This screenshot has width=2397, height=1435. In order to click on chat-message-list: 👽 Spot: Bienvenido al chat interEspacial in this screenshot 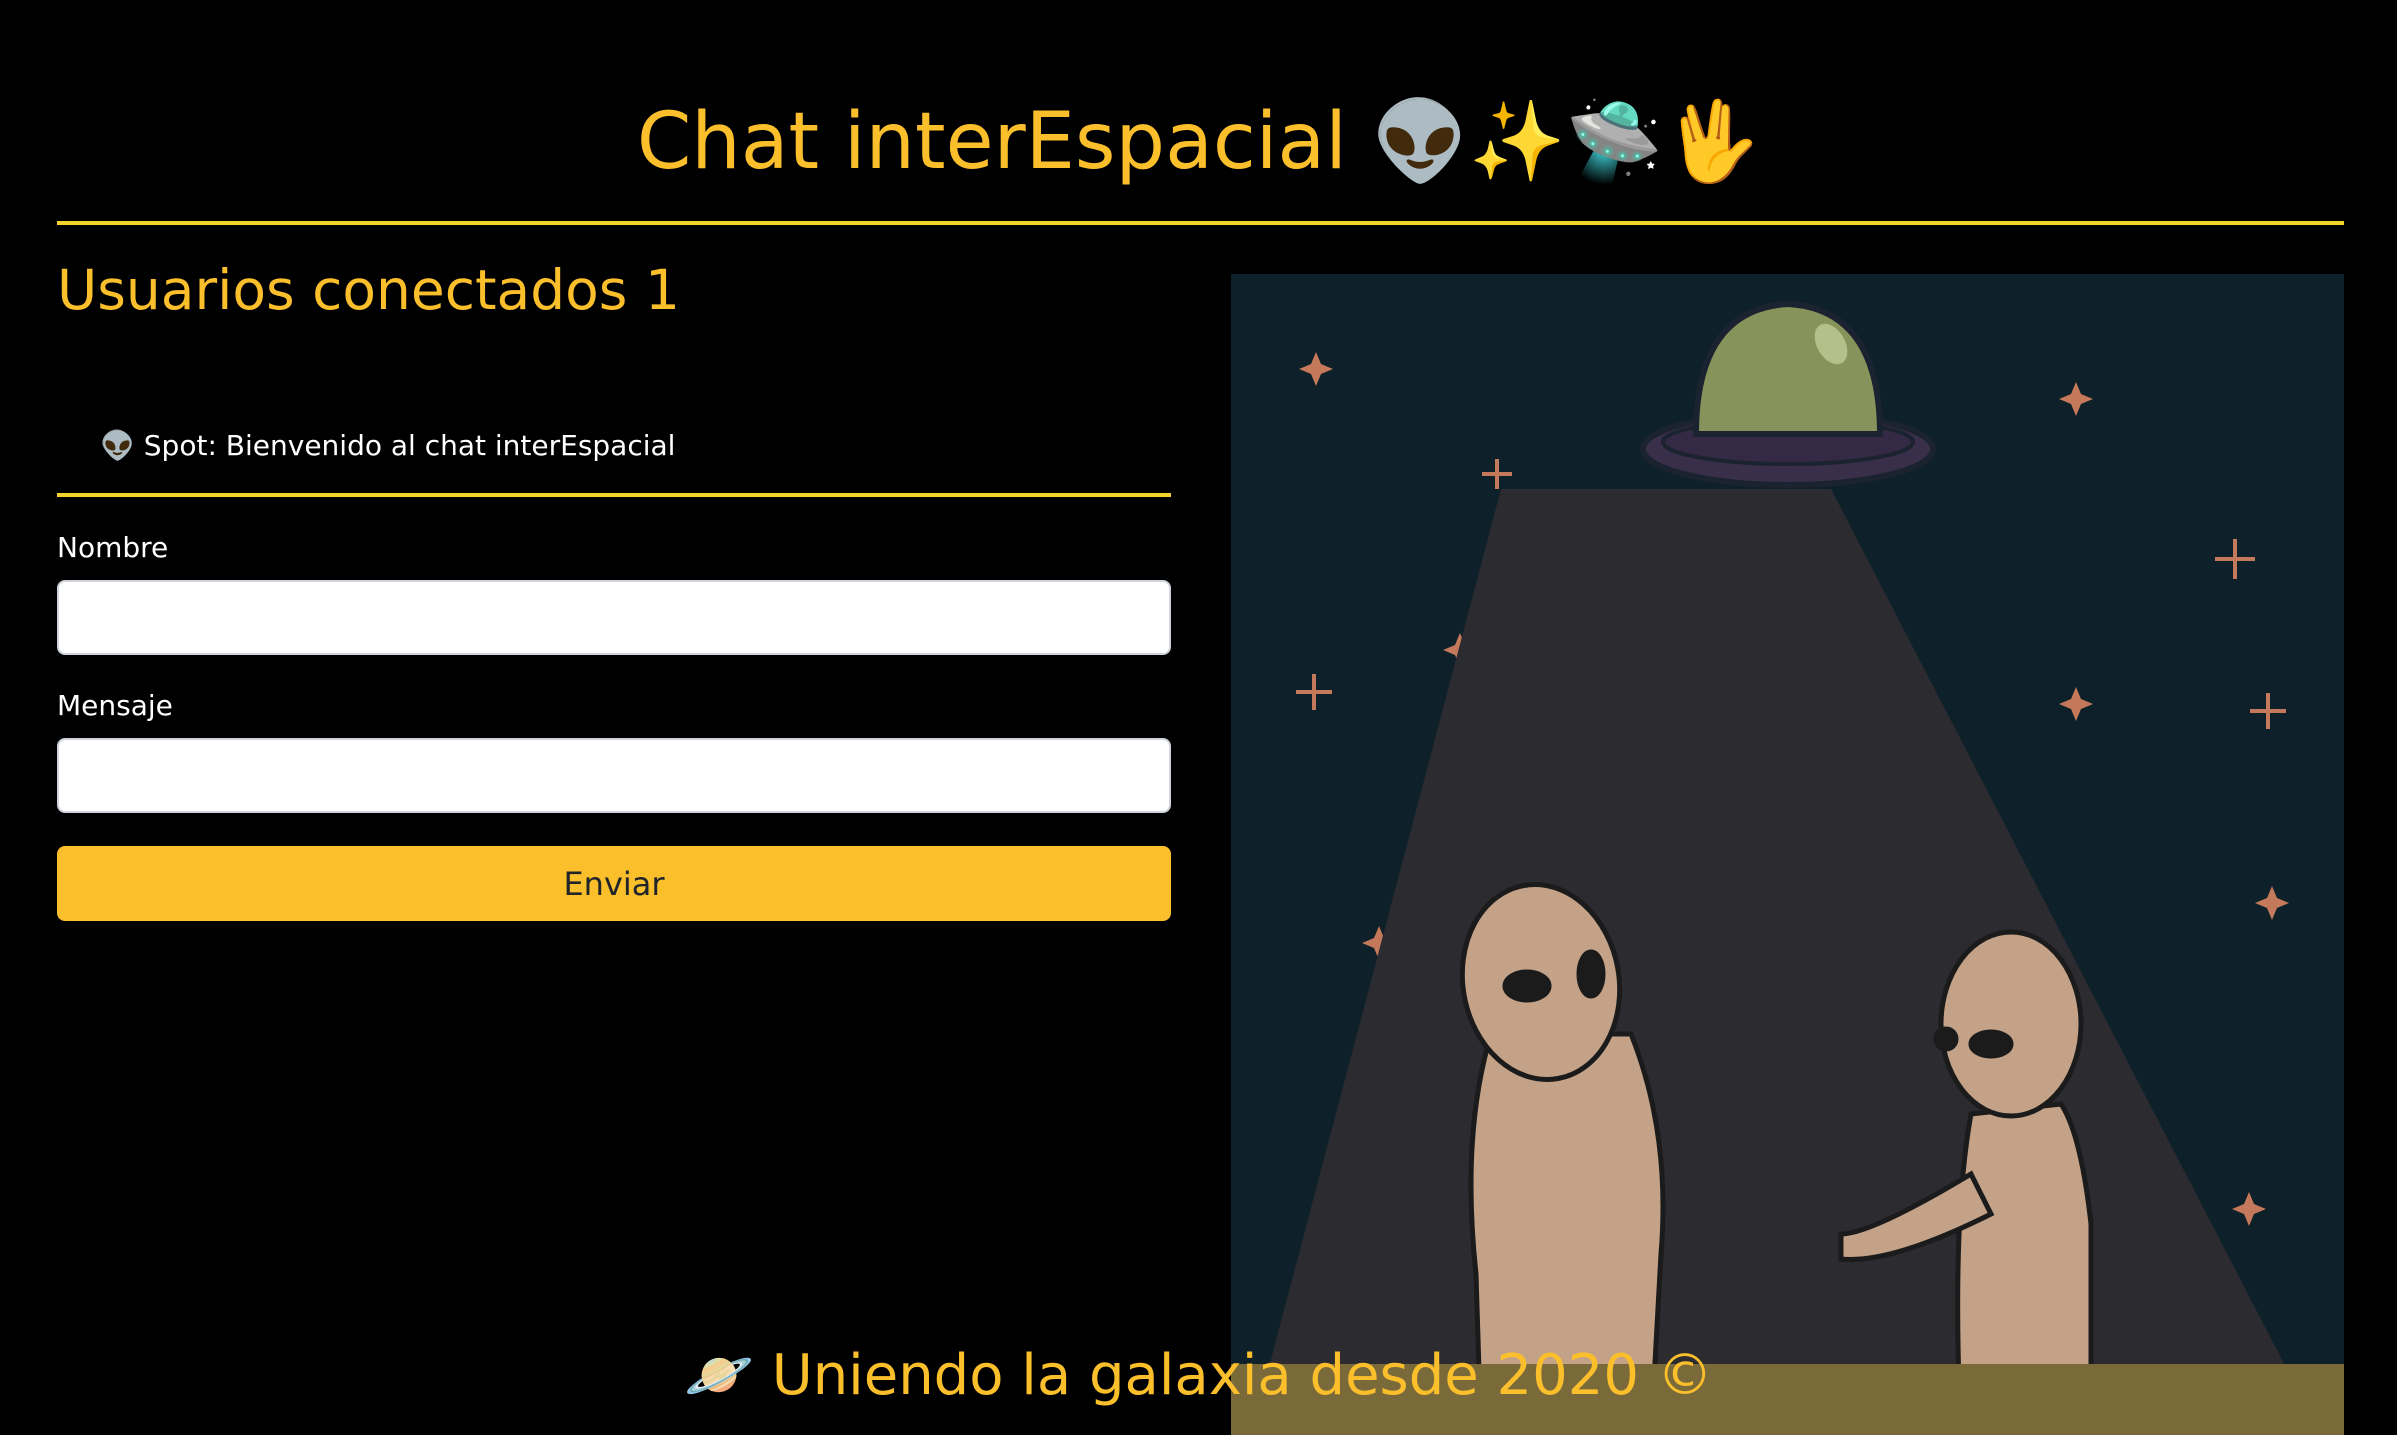, I will do `click(387, 446)`.